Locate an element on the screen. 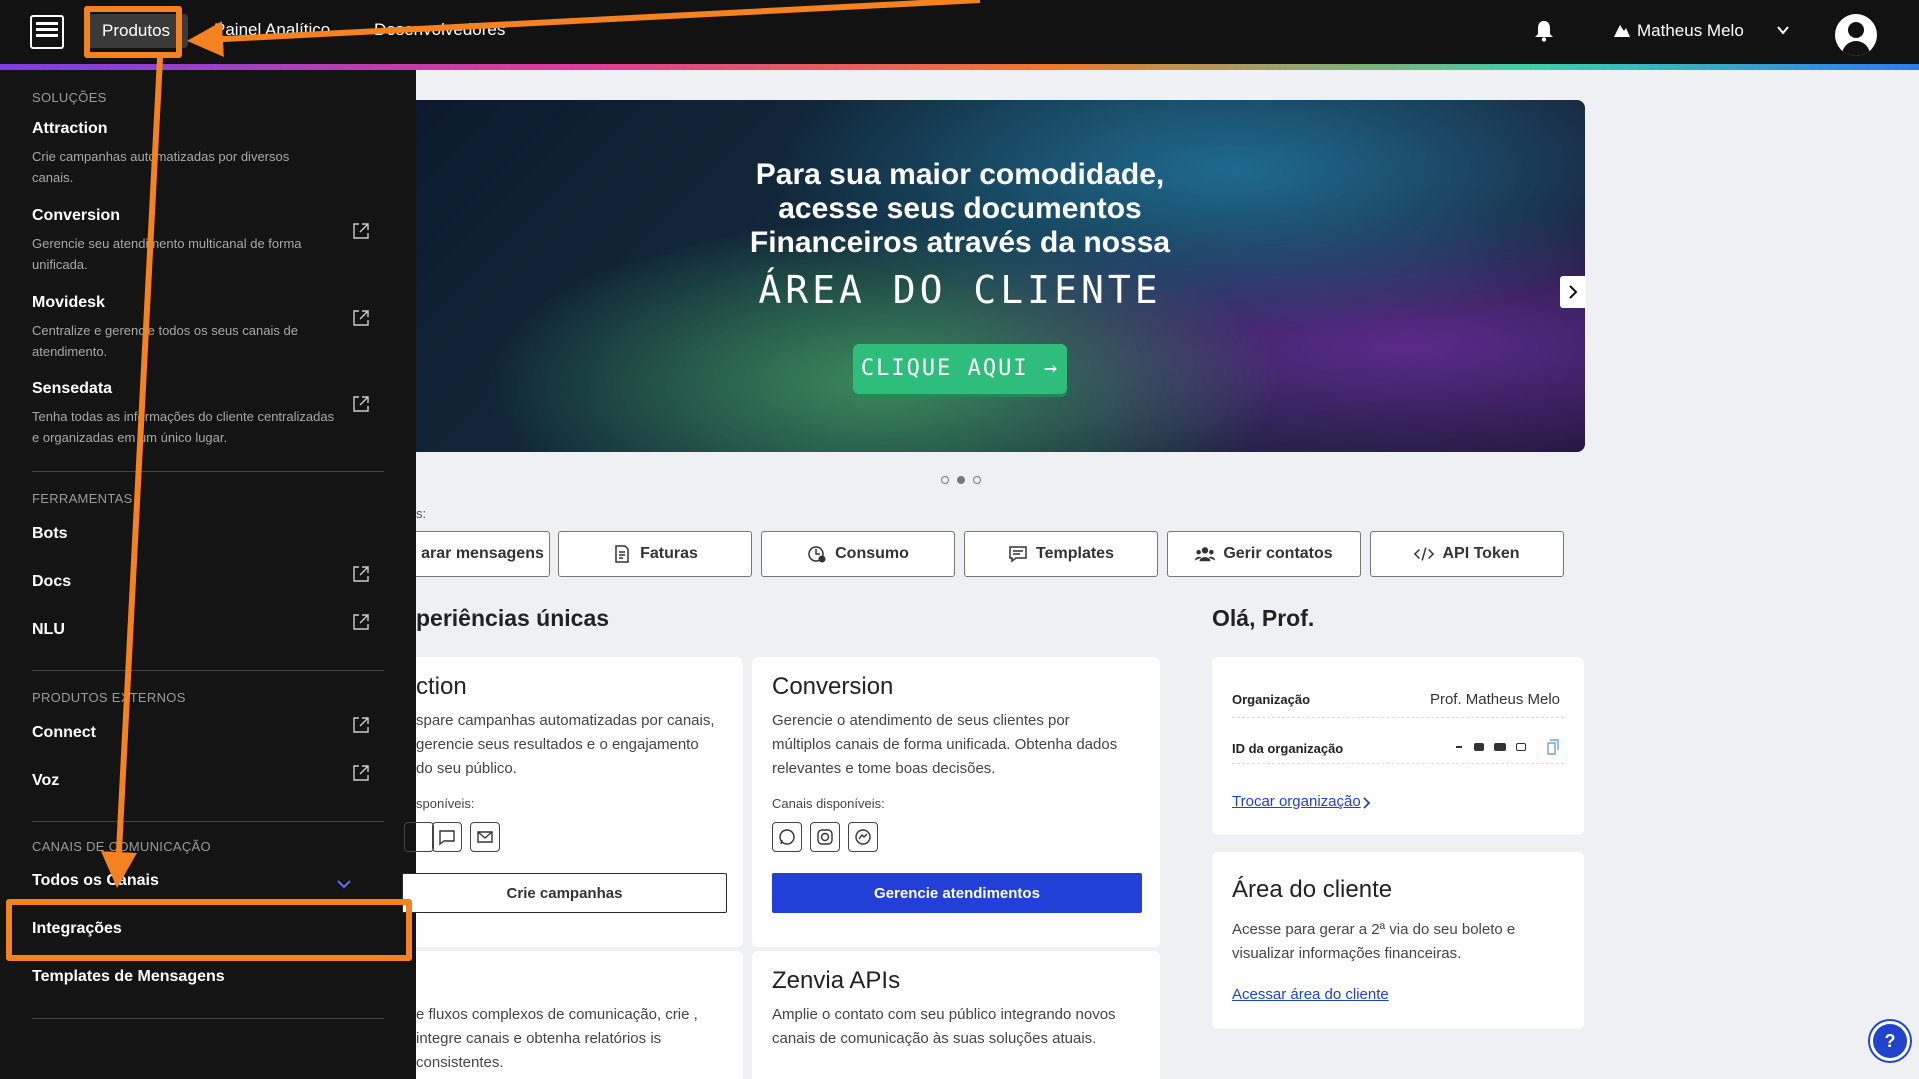 Image resolution: width=1919 pixels, height=1079 pixels. menu-item-nlu: NLU is located at coordinates (48, 630).